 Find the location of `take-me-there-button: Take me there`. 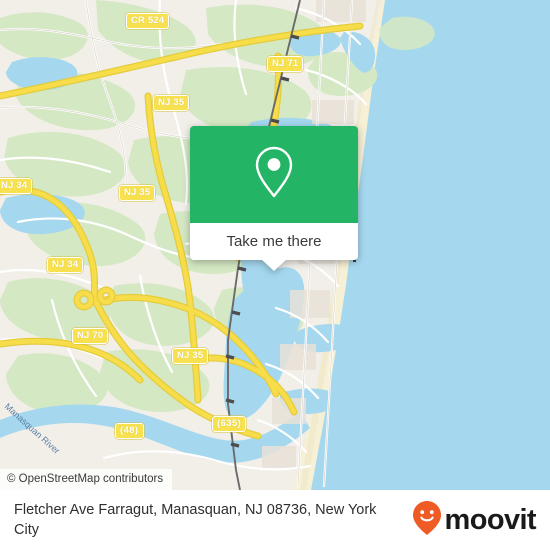

take-me-there-button: Take me there is located at coordinates (273, 241).